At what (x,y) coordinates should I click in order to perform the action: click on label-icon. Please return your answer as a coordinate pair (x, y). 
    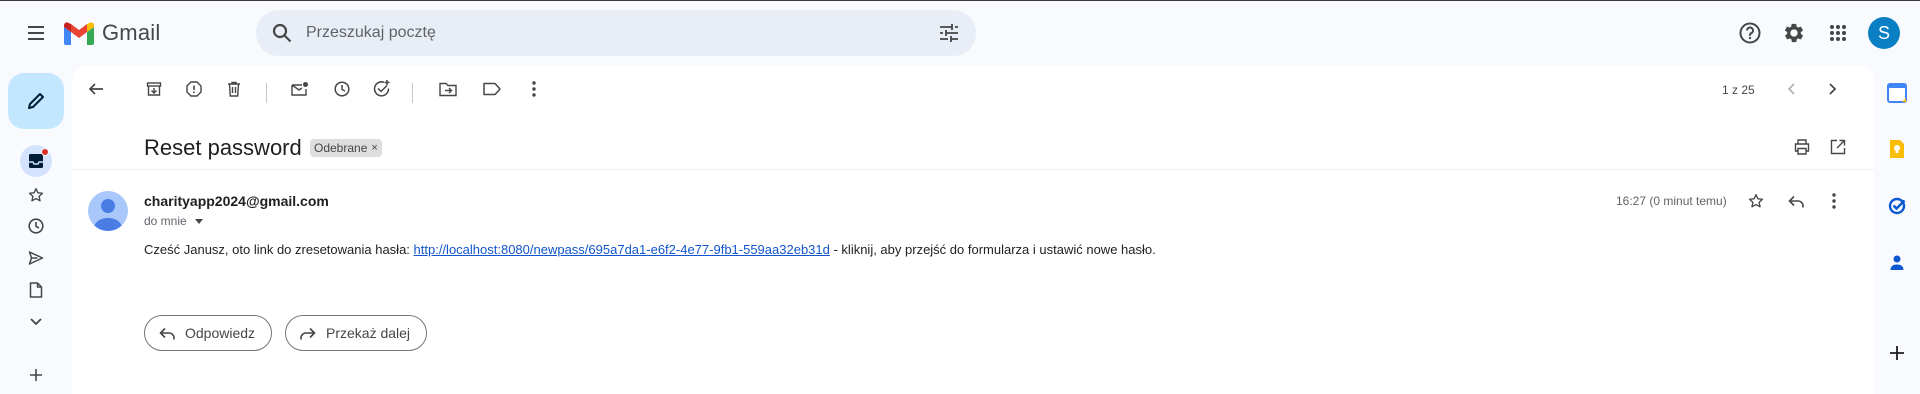
    Looking at the image, I should click on (492, 89).